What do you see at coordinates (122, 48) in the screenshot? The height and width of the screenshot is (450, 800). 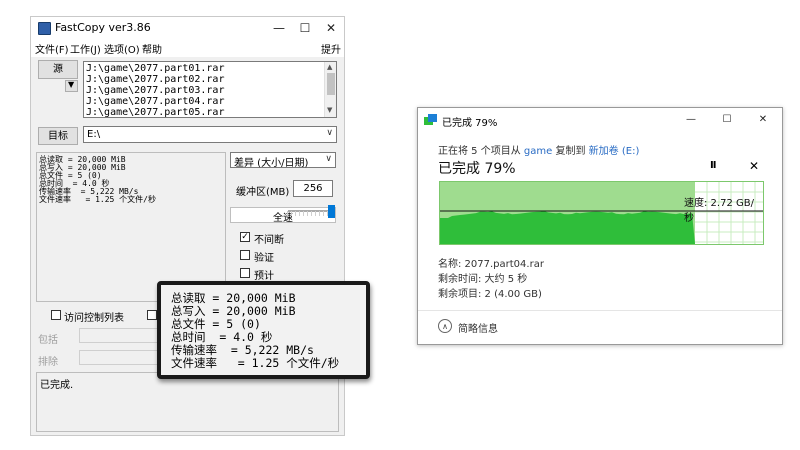 I see `menu-options: 选项(O)` at bounding box center [122, 48].